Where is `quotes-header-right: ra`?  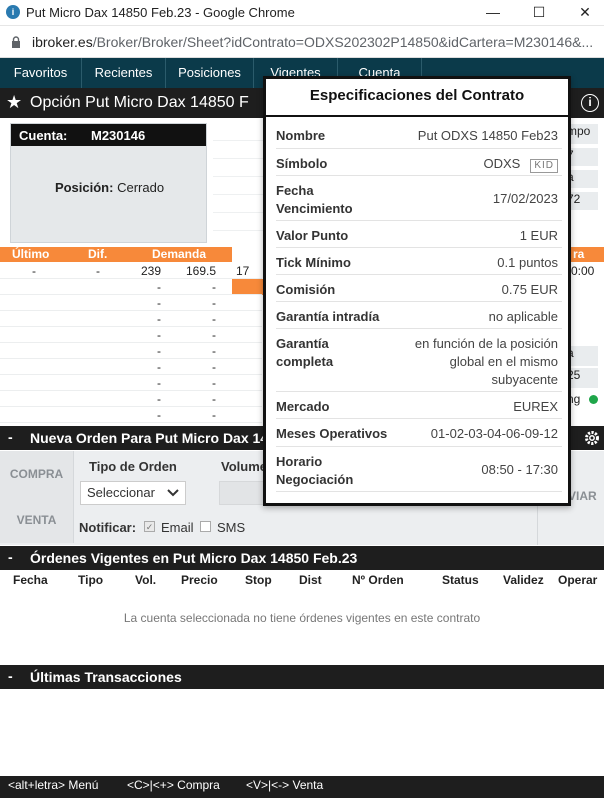 quotes-header-right: ra is located at coordinates (587, 254).